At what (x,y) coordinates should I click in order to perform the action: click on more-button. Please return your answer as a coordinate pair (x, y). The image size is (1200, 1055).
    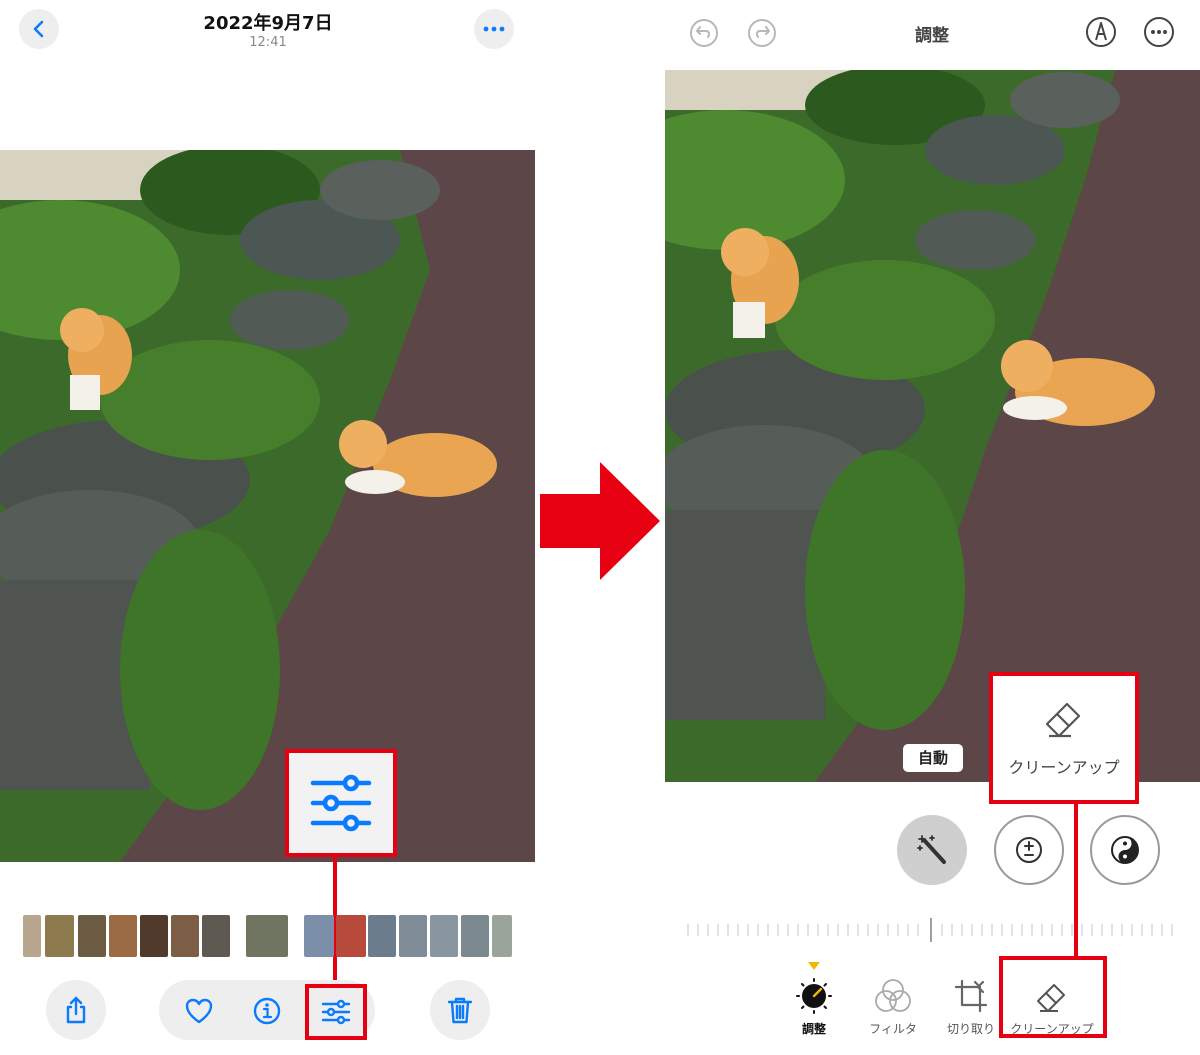
    Looking at the image, I should click on (494, 29).